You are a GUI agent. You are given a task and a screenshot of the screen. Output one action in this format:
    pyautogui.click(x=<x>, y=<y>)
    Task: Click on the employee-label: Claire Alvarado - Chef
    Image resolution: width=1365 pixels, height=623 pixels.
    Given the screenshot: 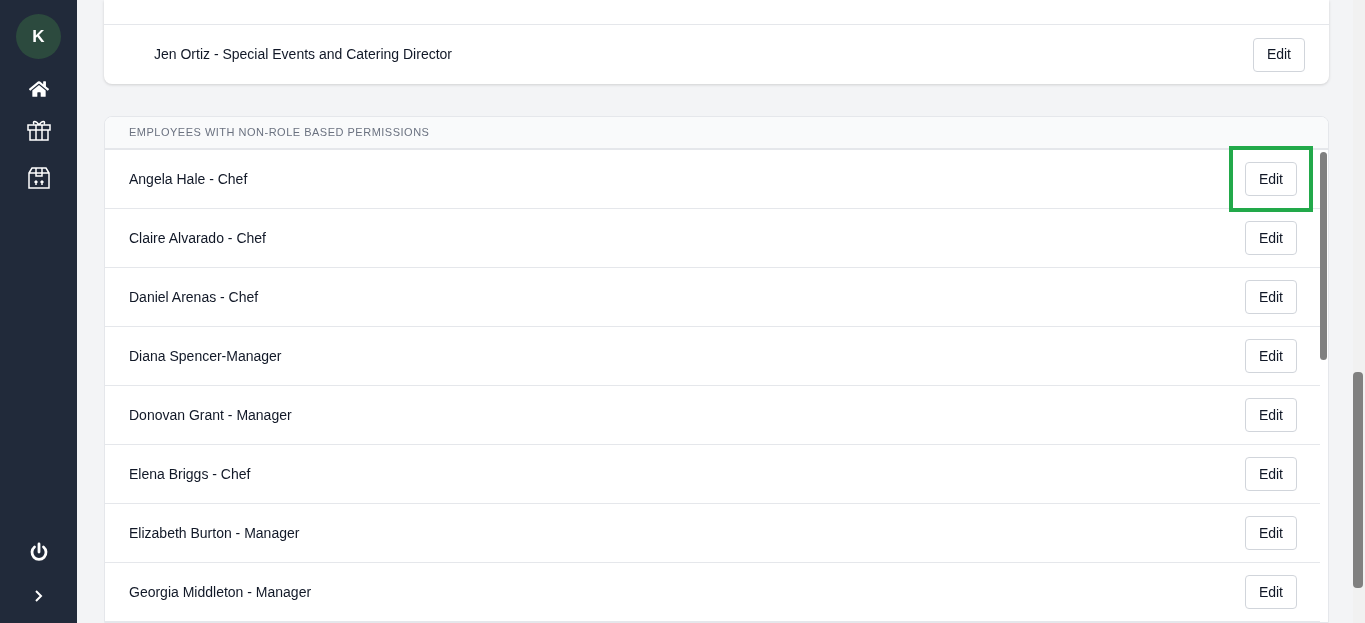 What is the action you would take?
    pyautogui.click(x=197, y=238)
    